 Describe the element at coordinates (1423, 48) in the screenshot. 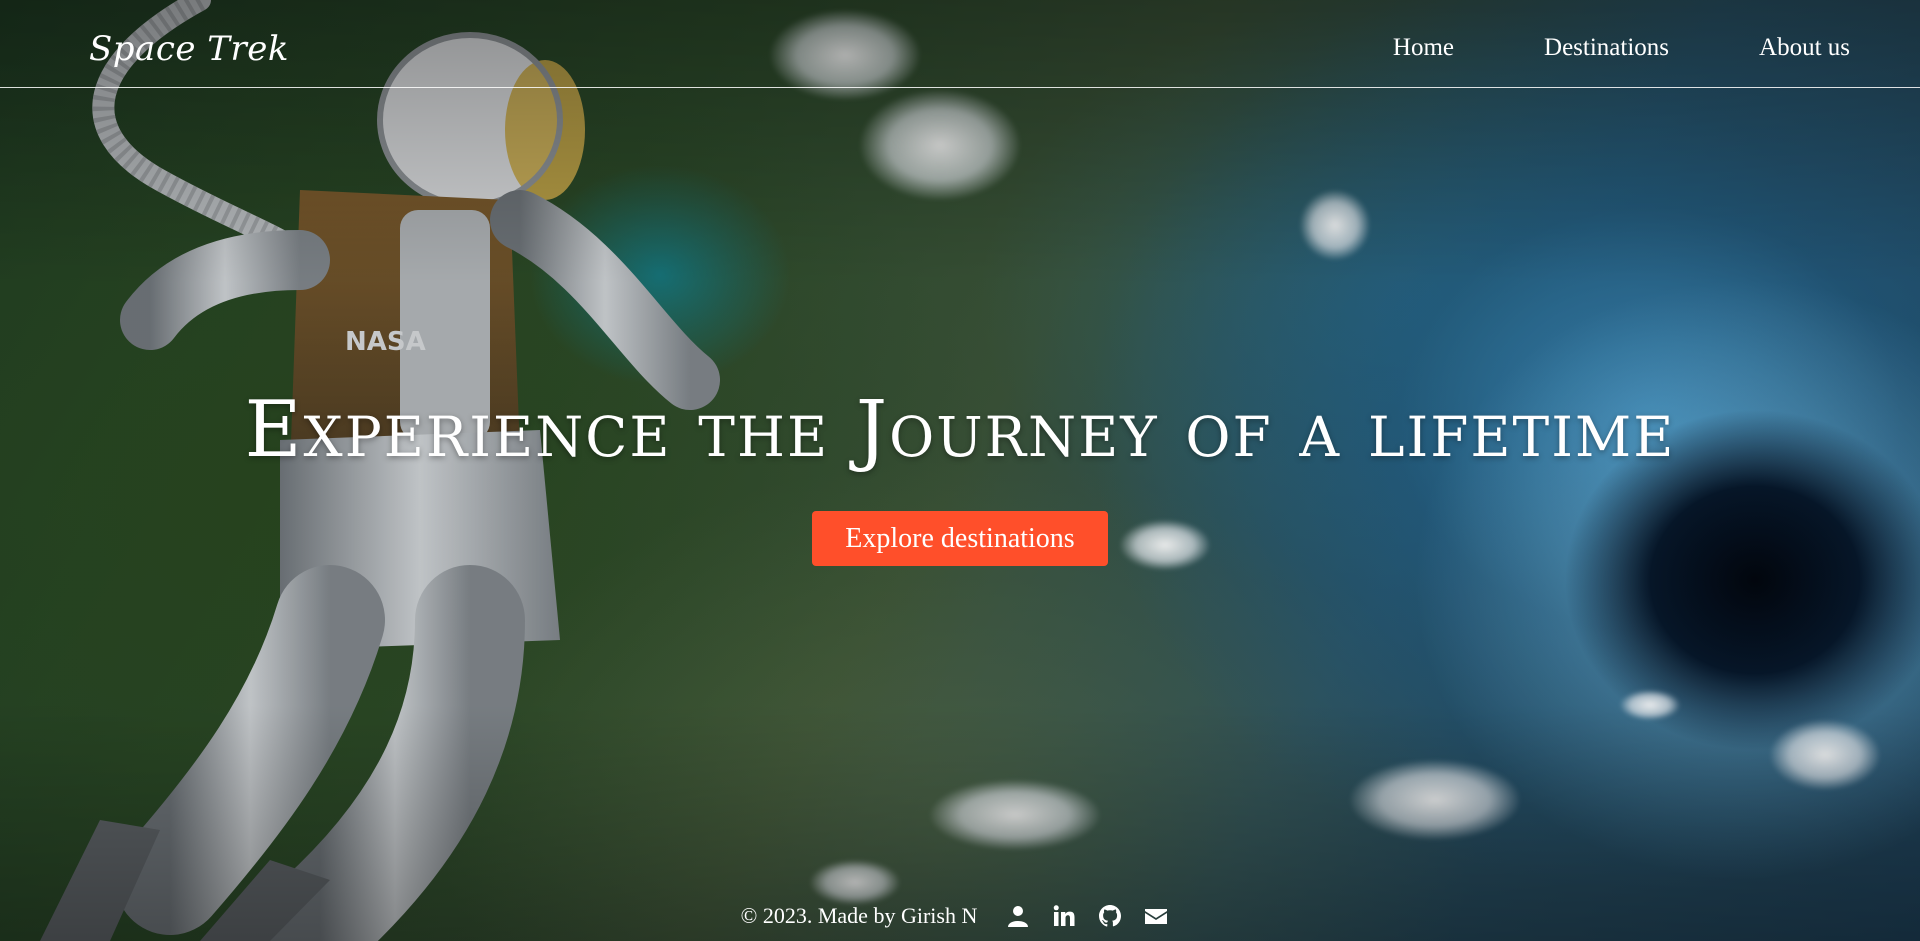

I see `nav-home-link: Home` at that location.